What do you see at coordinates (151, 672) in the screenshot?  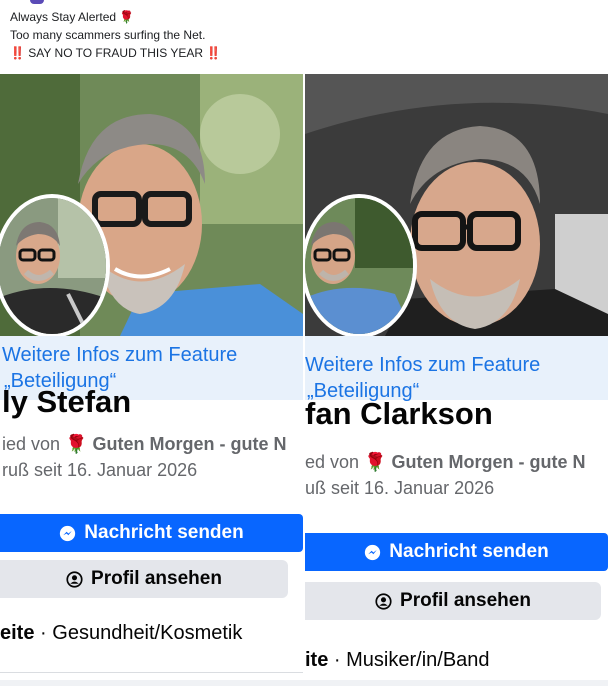 I see `panel-divider` at bounding box center [151, 672].